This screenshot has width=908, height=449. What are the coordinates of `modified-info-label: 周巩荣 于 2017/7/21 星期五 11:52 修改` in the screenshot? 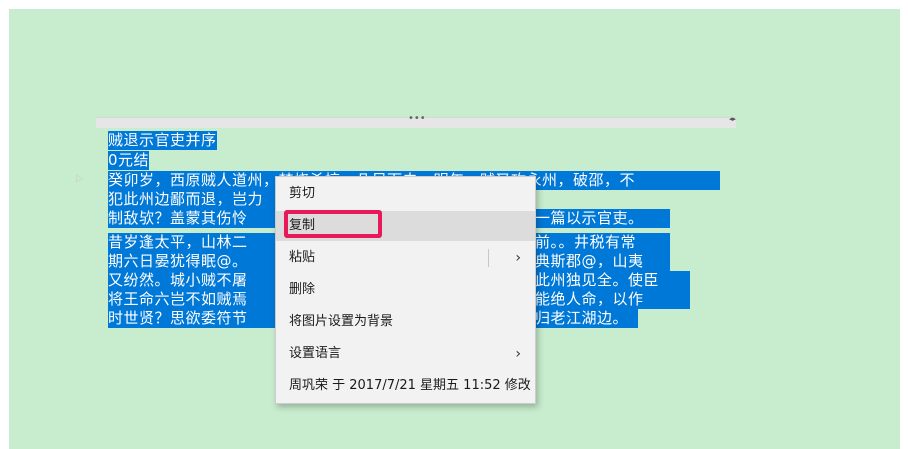 It's located at (410, 385).